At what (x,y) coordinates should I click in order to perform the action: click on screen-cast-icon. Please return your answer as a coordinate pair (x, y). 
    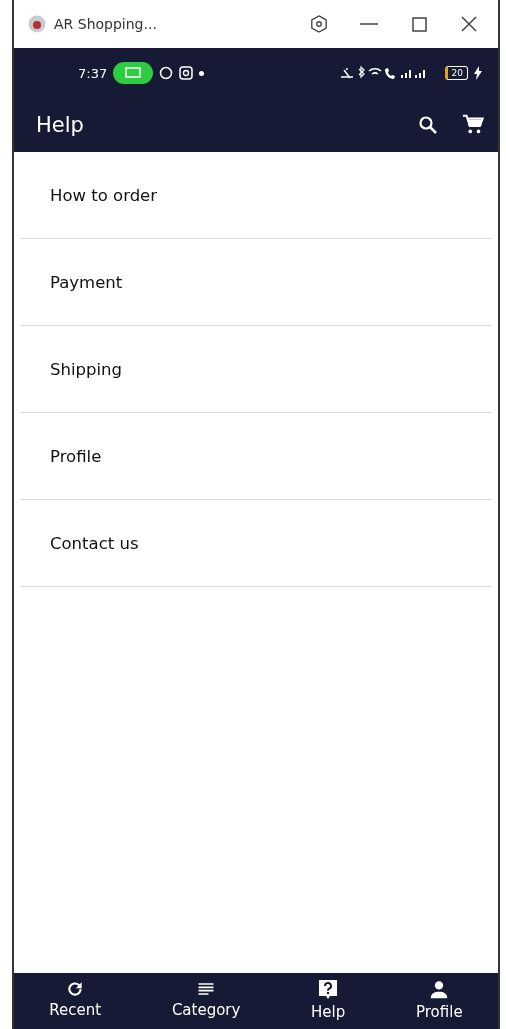
    Looking at the image, I should click on (133, 73).